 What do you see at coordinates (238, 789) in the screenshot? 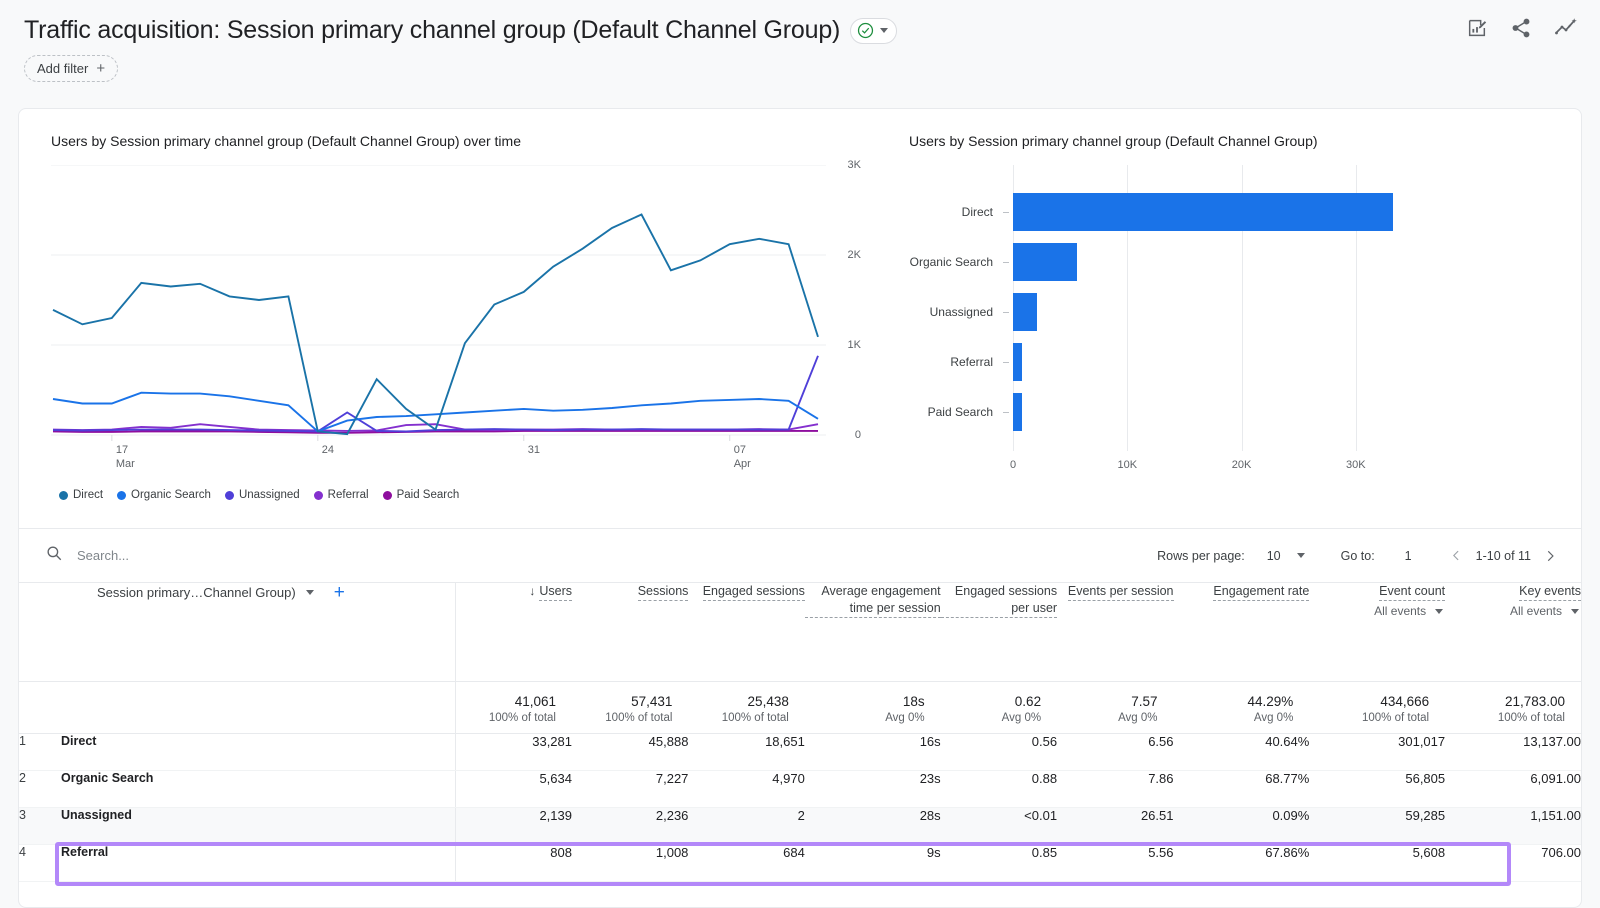
I see `dimension-cell: 2 Organic Search` at bounding box center [238, 789].